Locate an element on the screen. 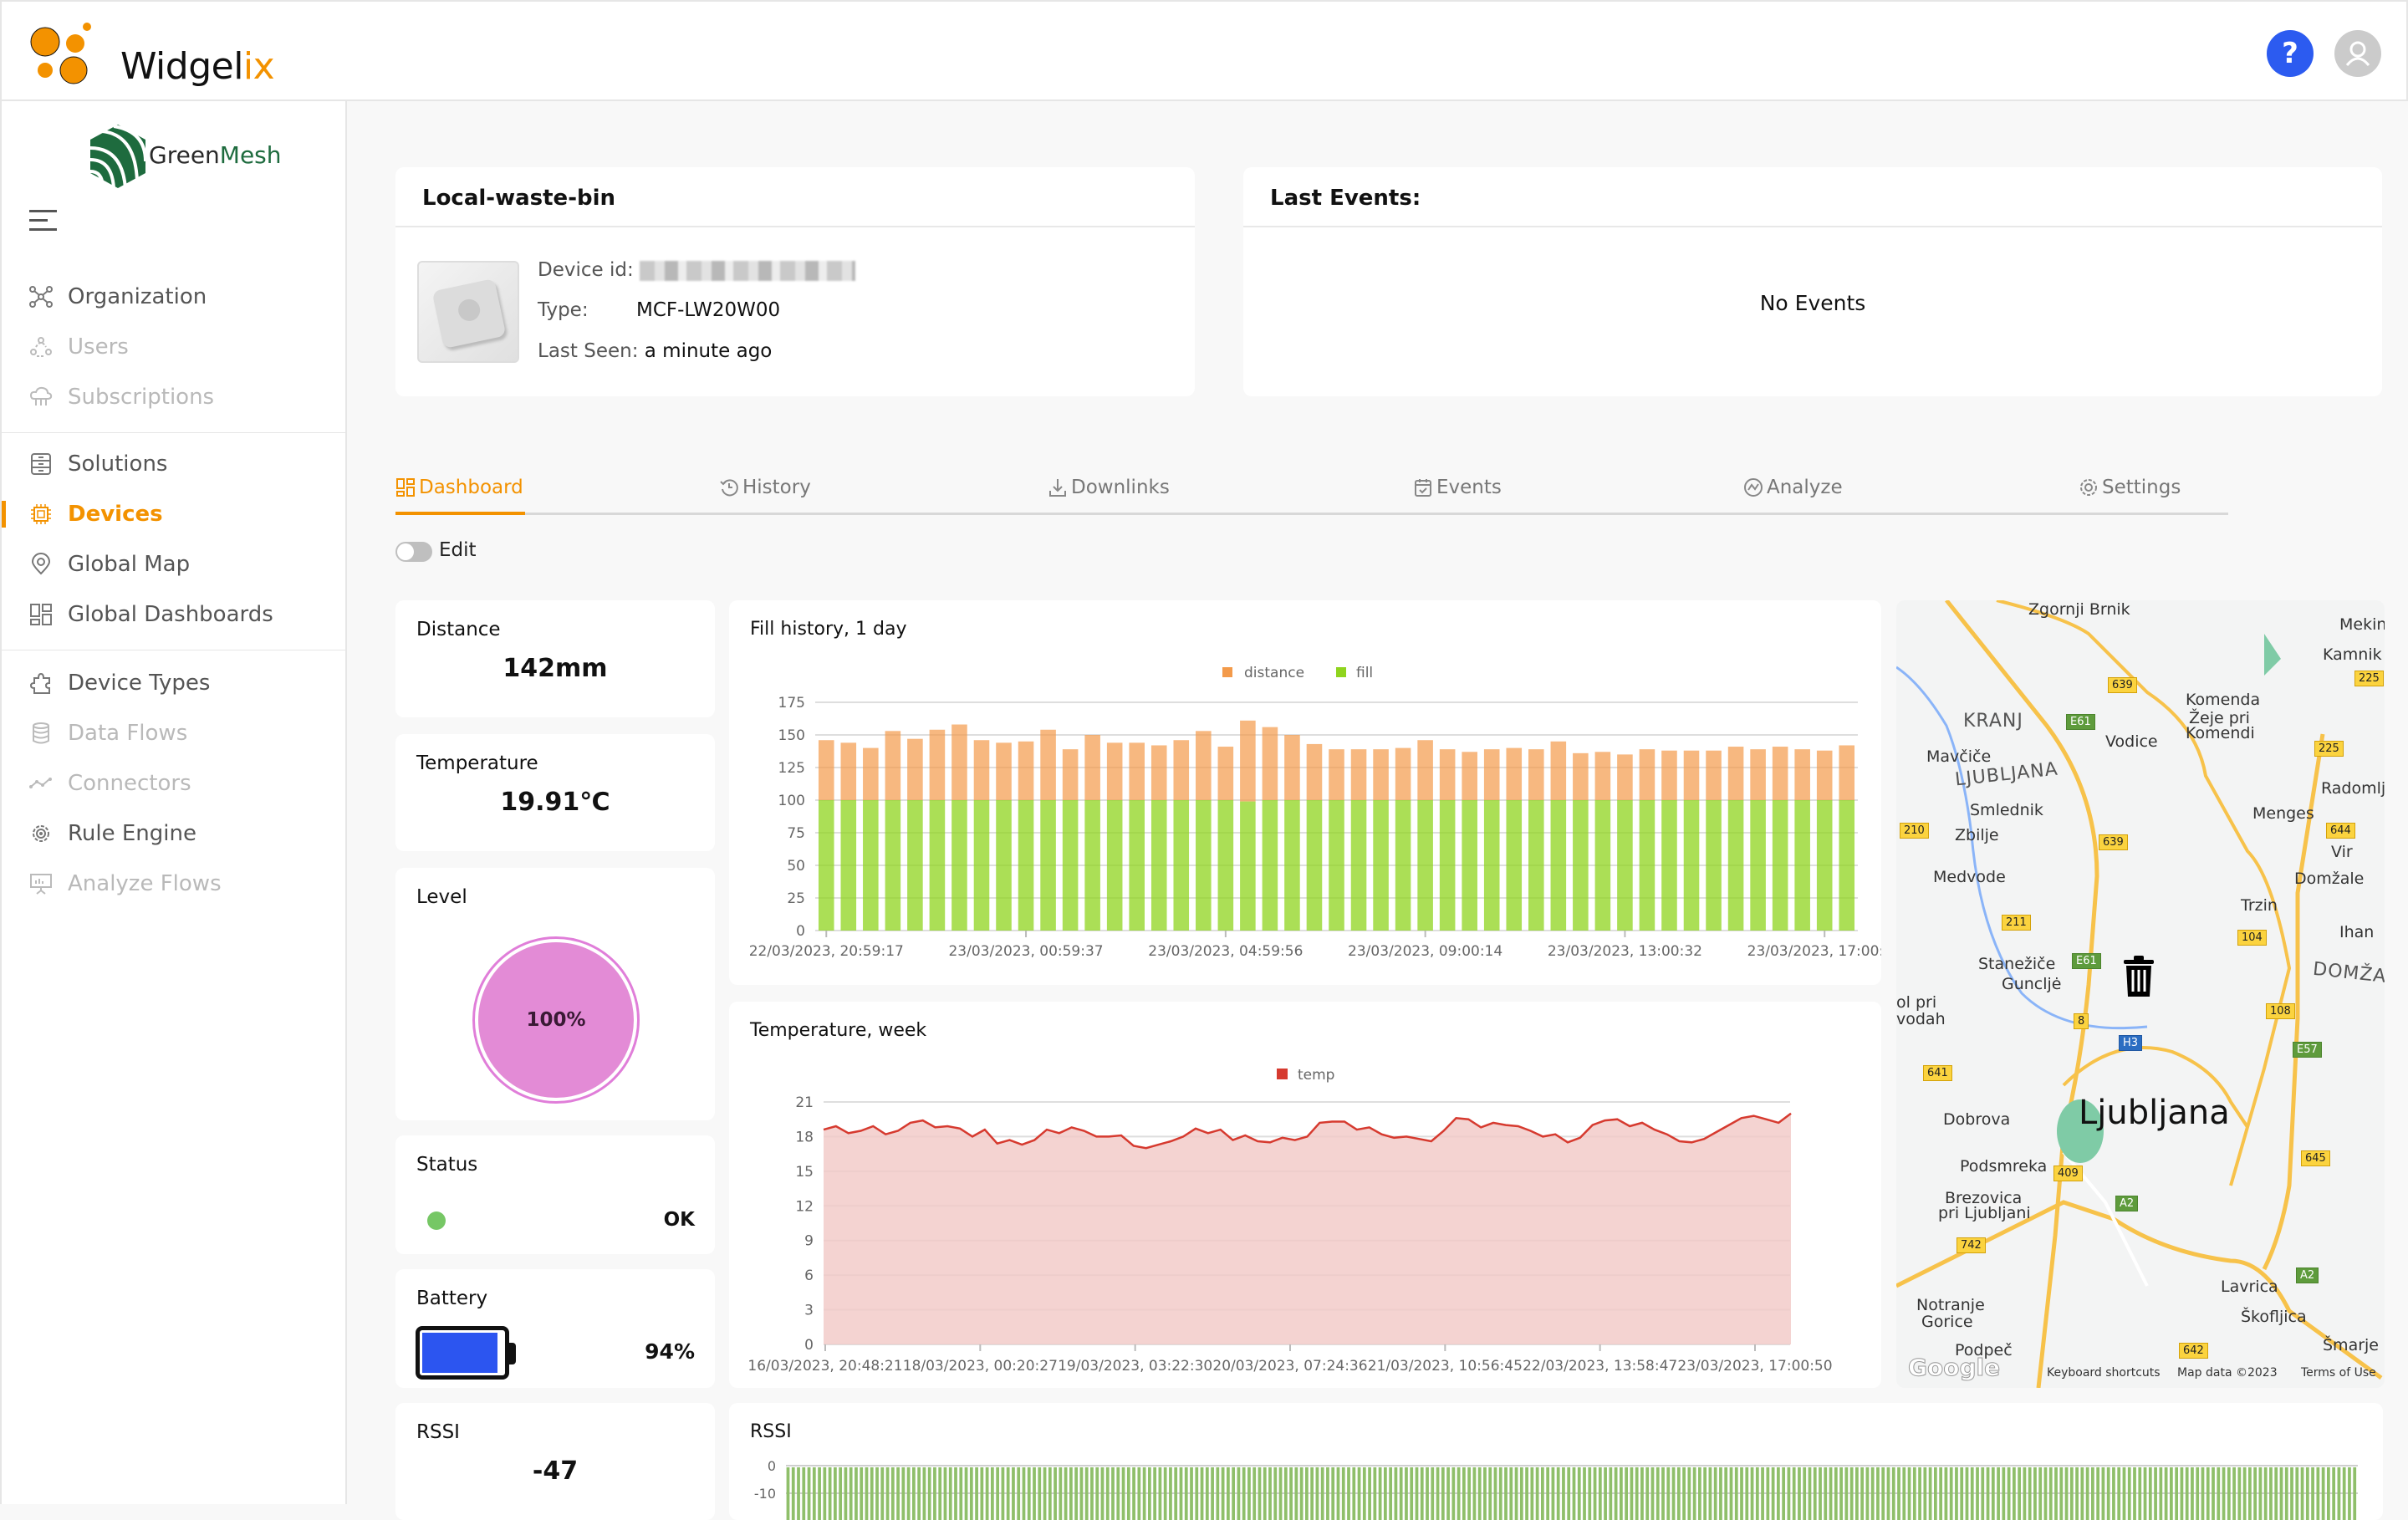 Image resolution: width=2408 pixels, height=1520 pixels. menu-toggle-icon is located at coordinates (43, 221).